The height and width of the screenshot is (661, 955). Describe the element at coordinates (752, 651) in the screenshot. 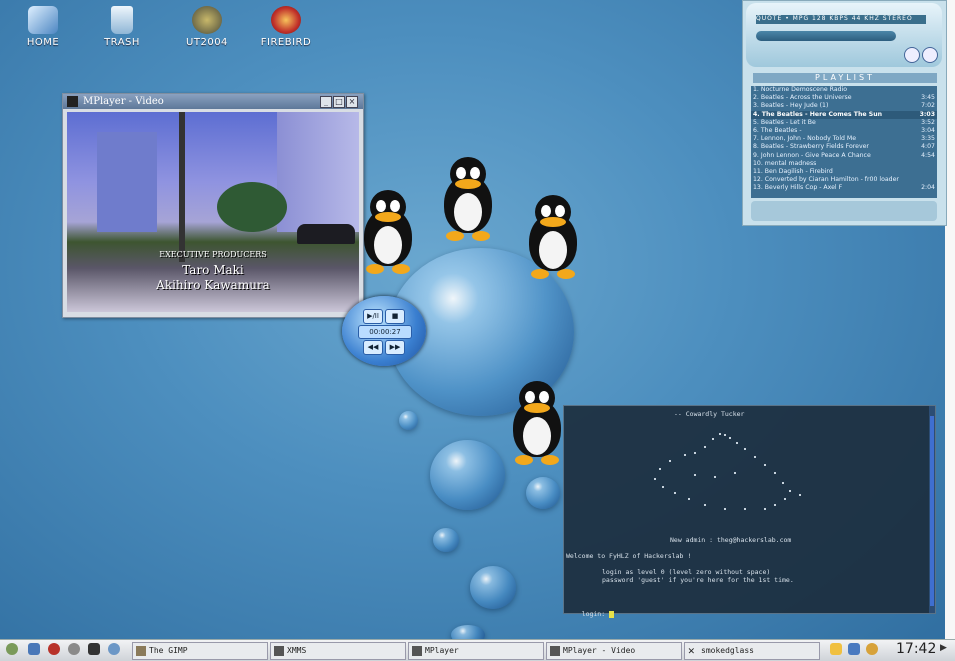

I see `taskbar-task-smokedglass: ✕ smokedglass` at that location.